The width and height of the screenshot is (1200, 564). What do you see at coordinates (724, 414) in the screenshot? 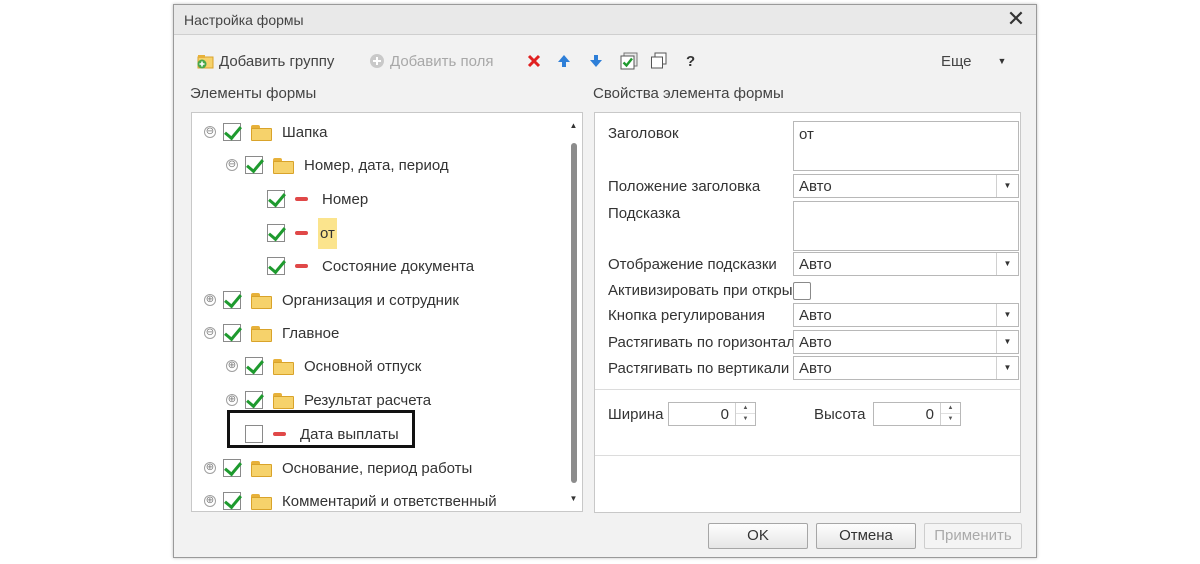
I see `width-value: 0` at bounding box center [724, 414].